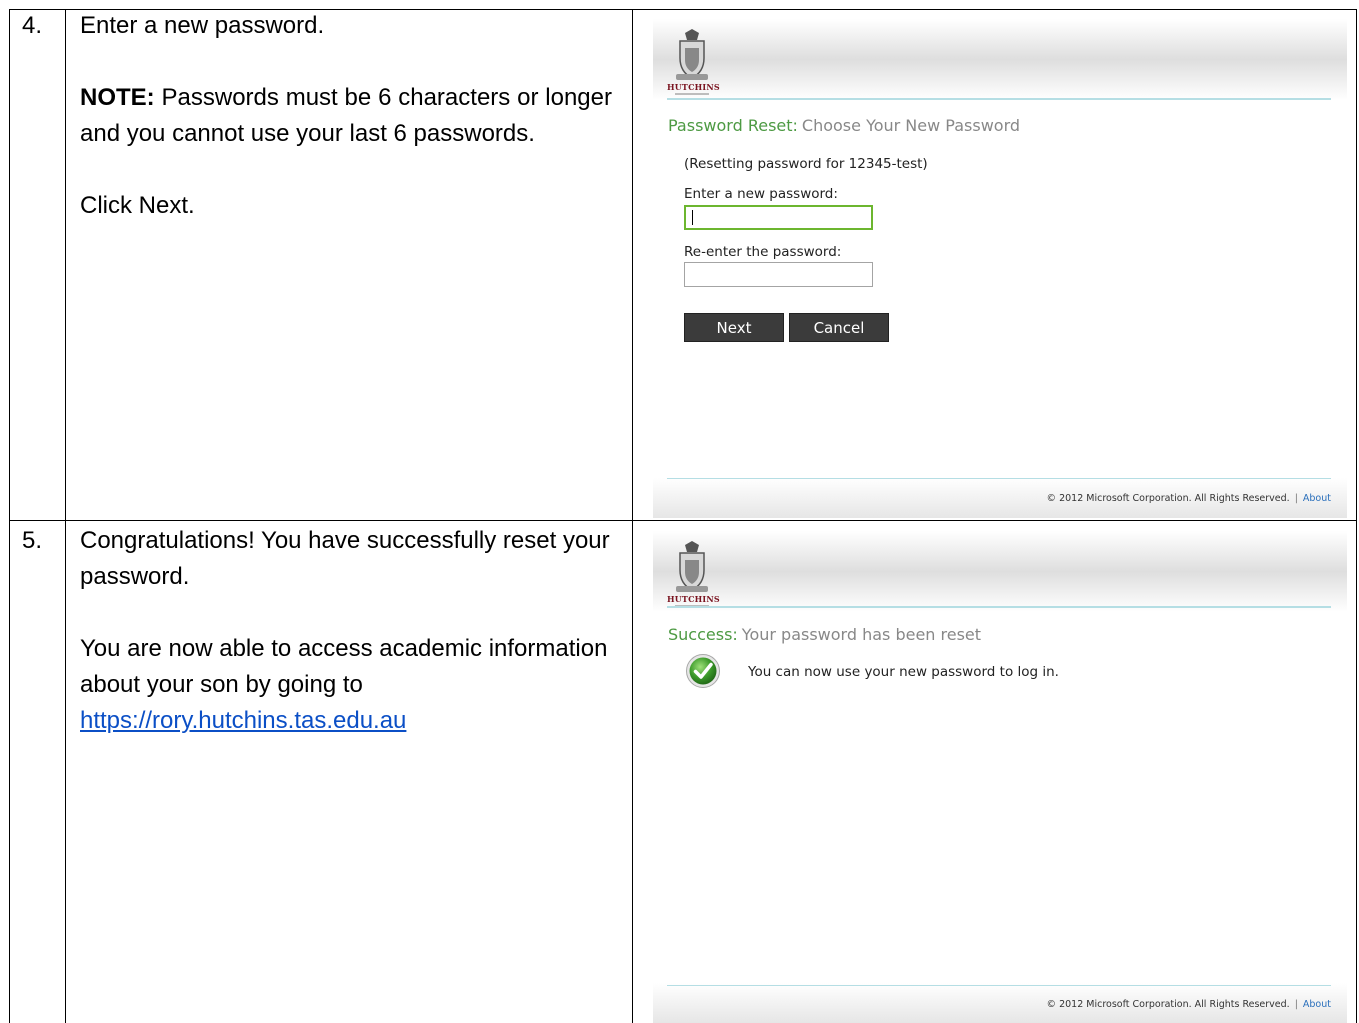  Describe the element at coordinates (1356, 516) in the screenshot. I see `table-border-right` at that location.